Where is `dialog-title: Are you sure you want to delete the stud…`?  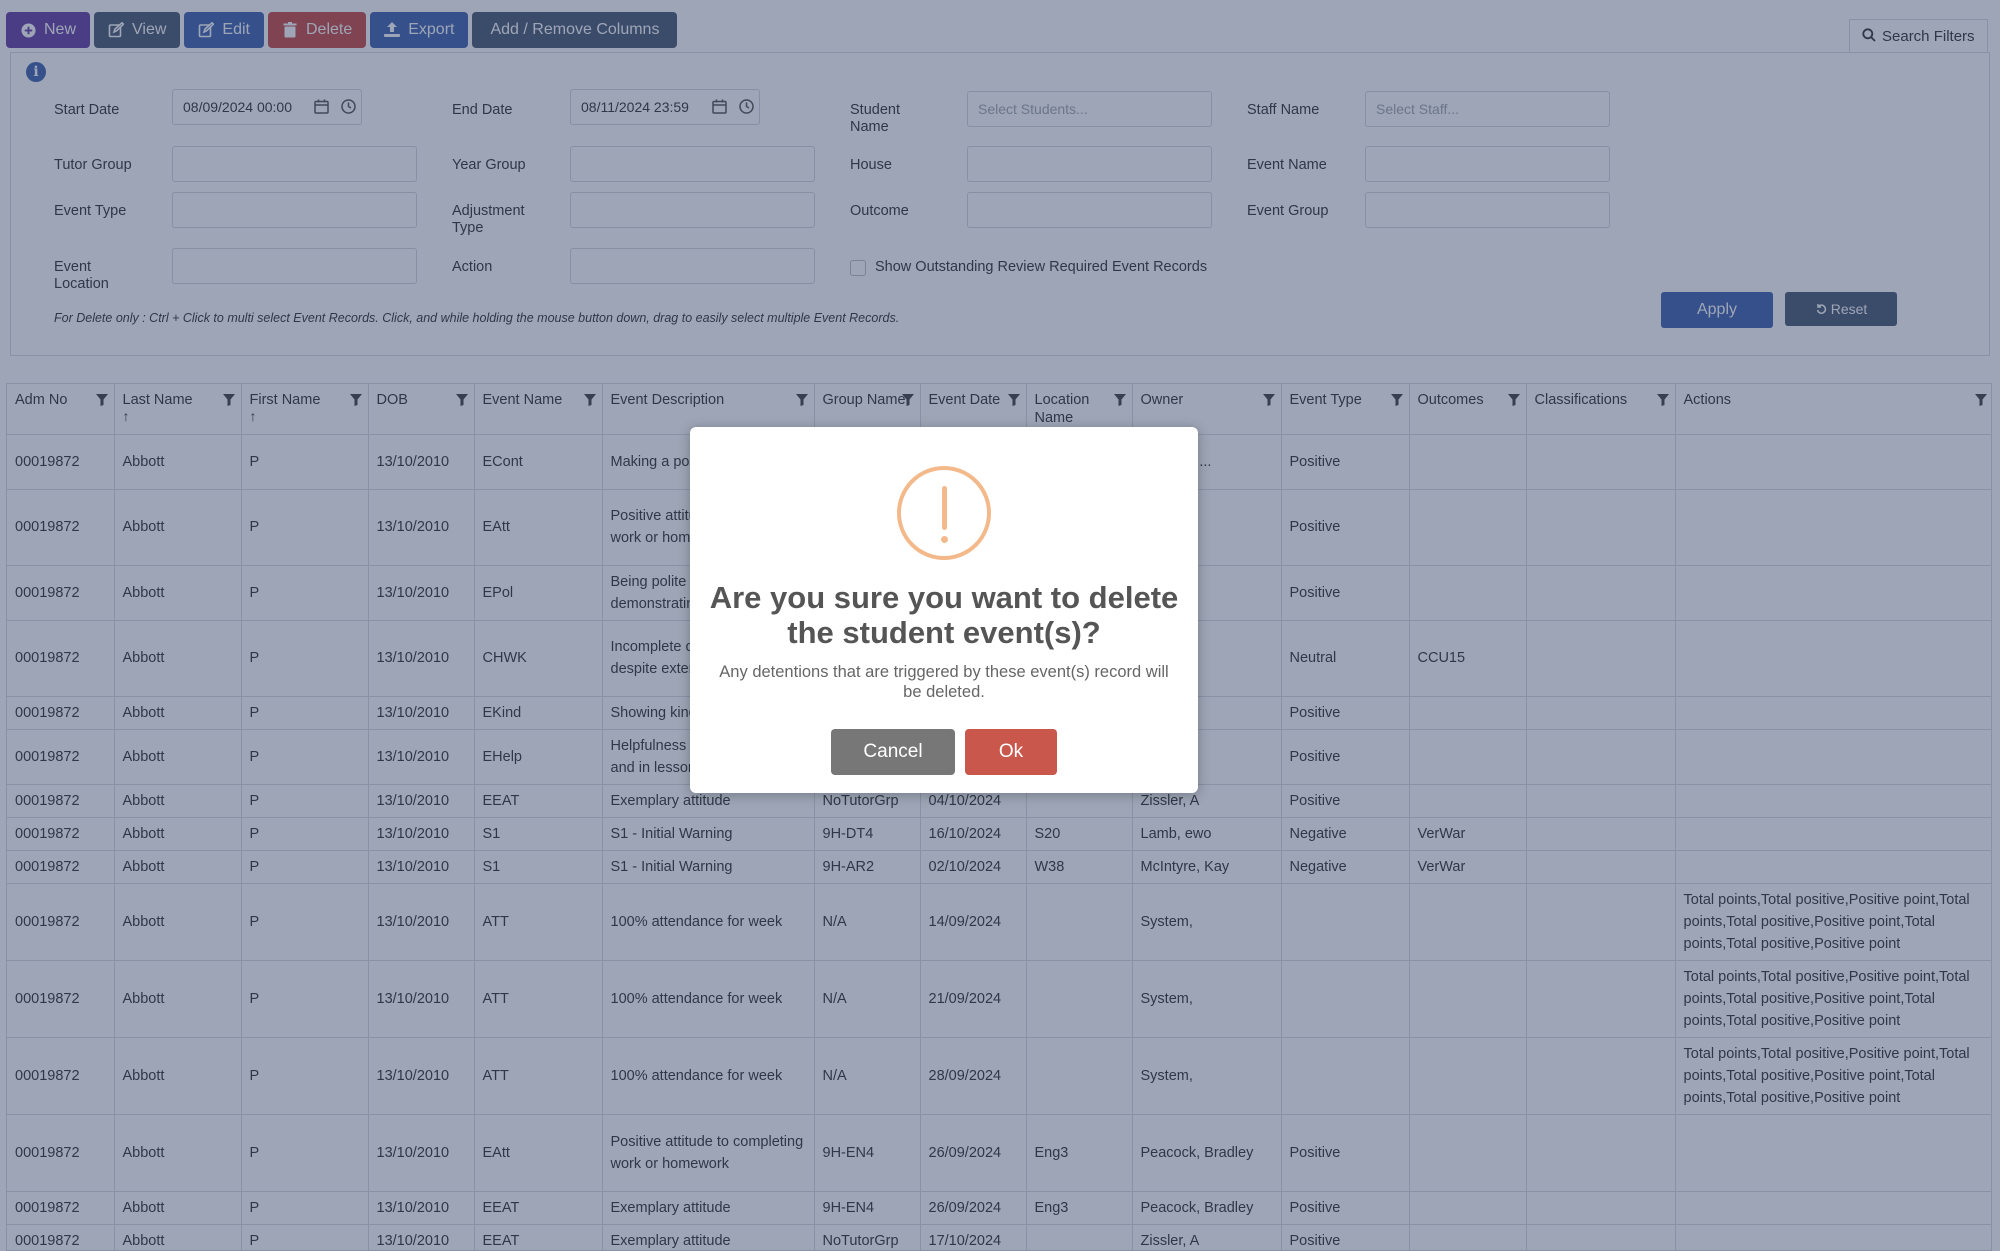
dialog-title: Are you sure you want to delete the stud… is located at coordinates (944, 615).